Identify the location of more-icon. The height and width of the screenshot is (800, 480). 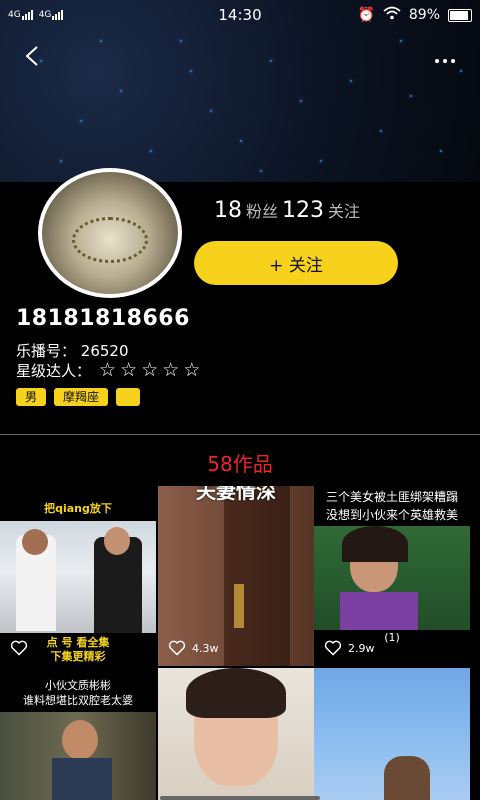
(445, 58).